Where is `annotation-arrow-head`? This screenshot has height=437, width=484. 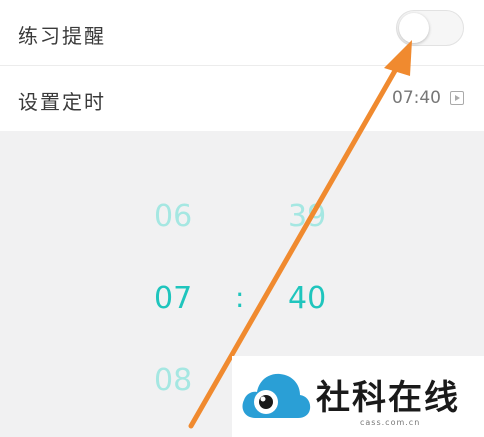
annotation-arrow-head is located at coordinates (398, 58).